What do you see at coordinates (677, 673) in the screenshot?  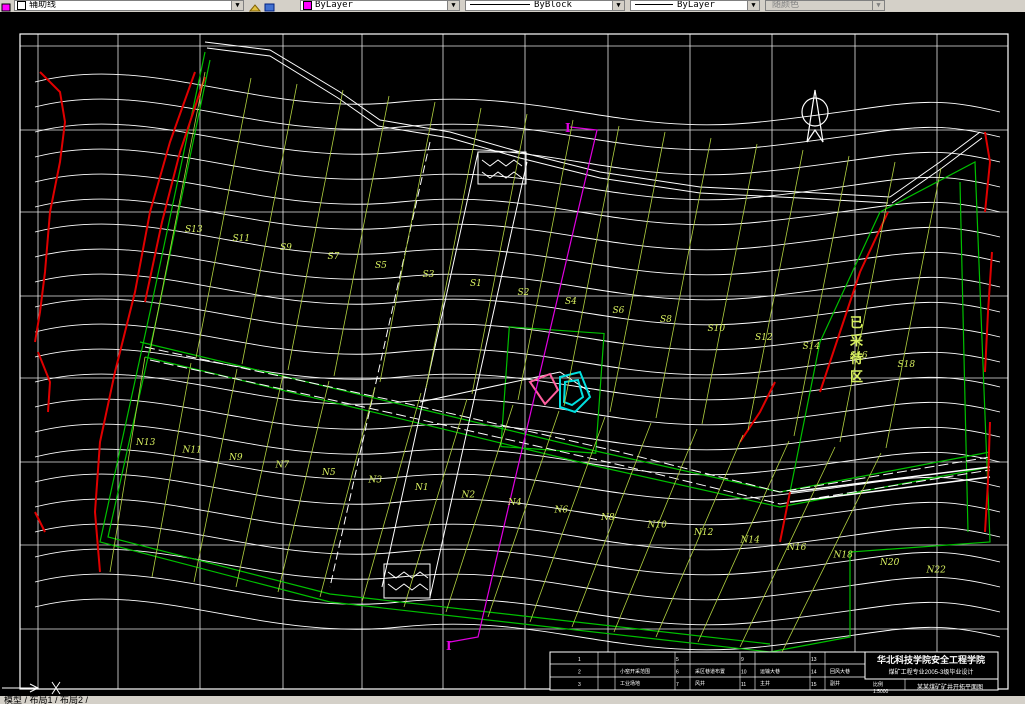 I see `title-block-row-number: 6` at bounding box center [677, 673].